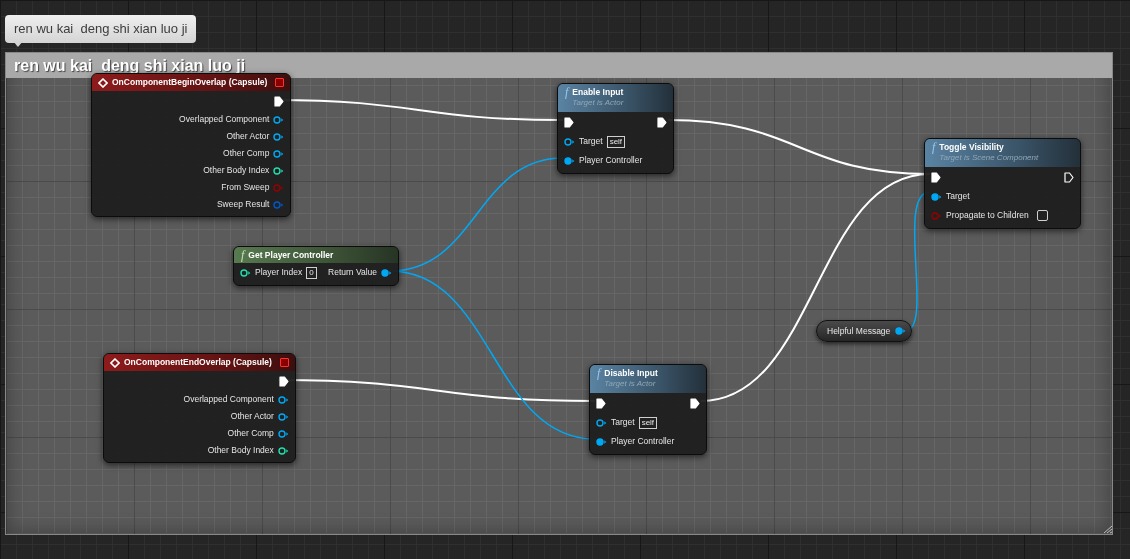 The height and width of the screenshot is (559, 1130). I want to click on pin-label: Sweep Result, so click(243, 204).